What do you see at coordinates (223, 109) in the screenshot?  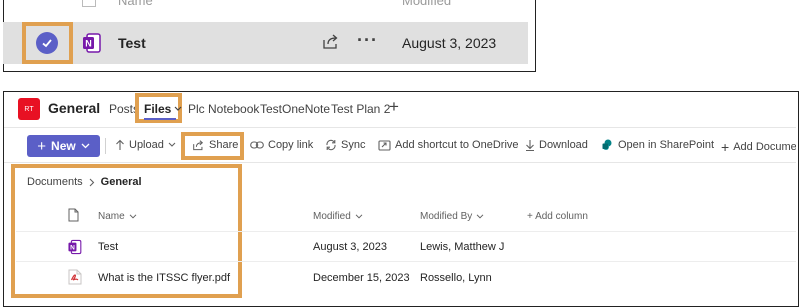 I see `tab-plc-notebook: Plc Notebook` at bounding box center [223, 109].